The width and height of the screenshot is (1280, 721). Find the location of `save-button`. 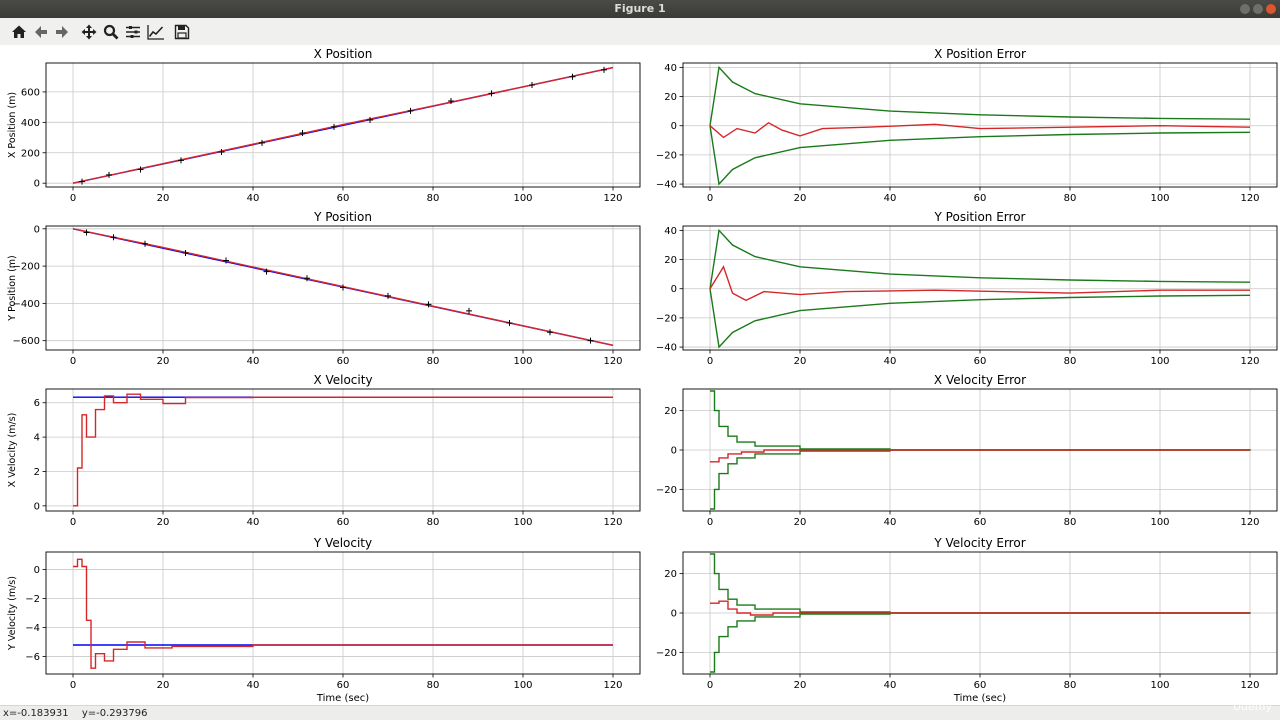

save-button is located at coordinates (182, 32).